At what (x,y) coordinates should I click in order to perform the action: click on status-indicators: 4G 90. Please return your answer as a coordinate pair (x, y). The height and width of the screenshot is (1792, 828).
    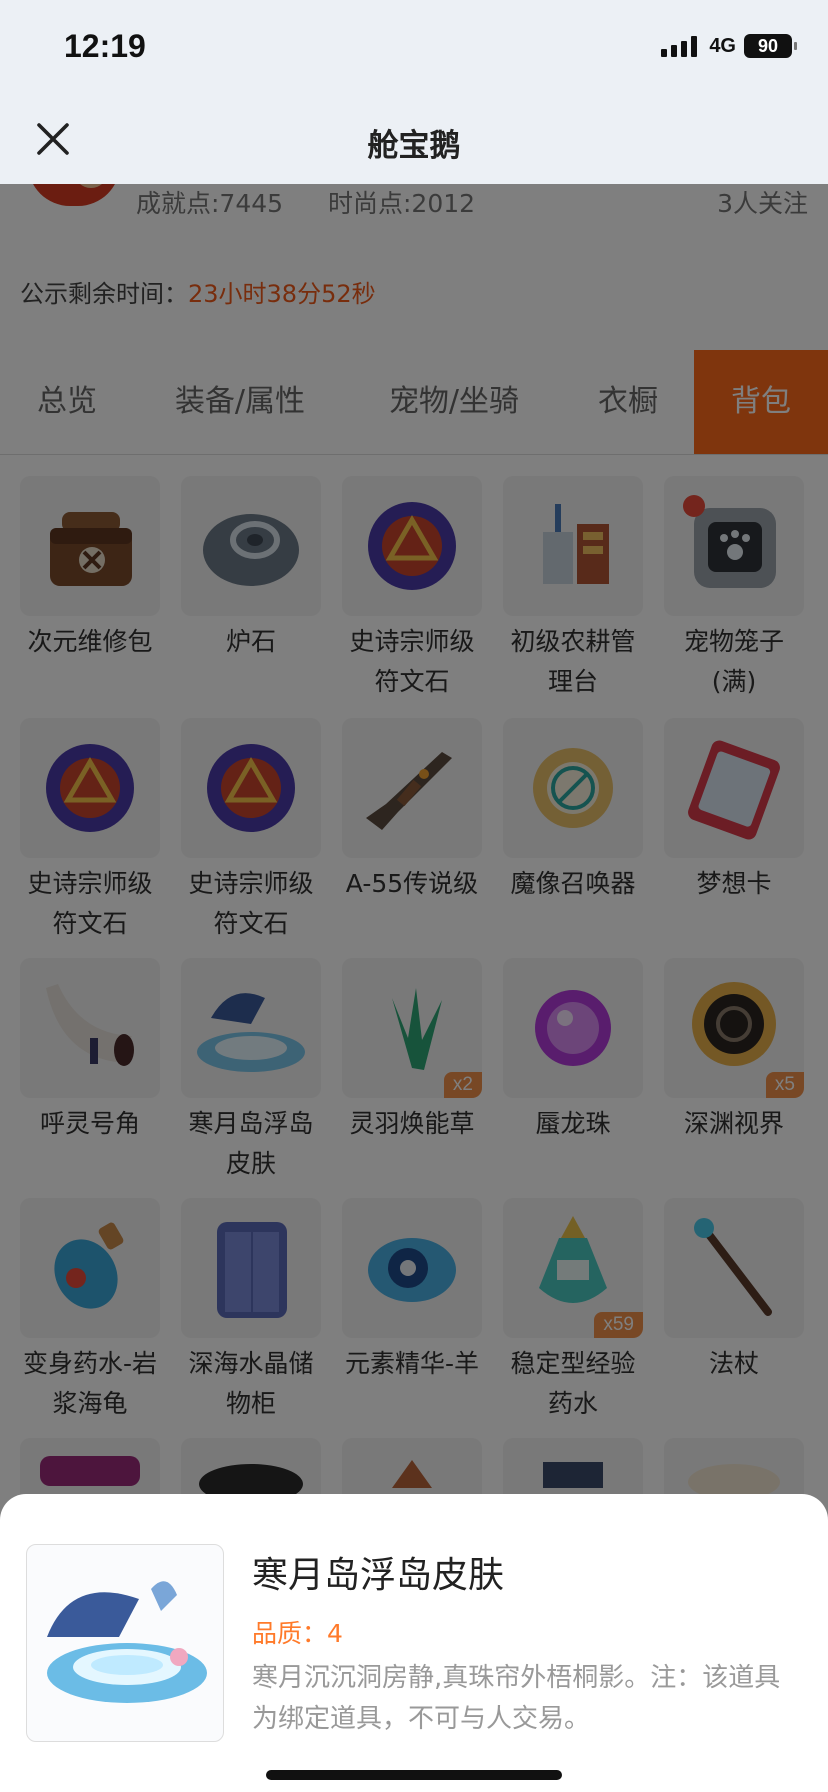
    Looking at the image, I should click on (729, 46).